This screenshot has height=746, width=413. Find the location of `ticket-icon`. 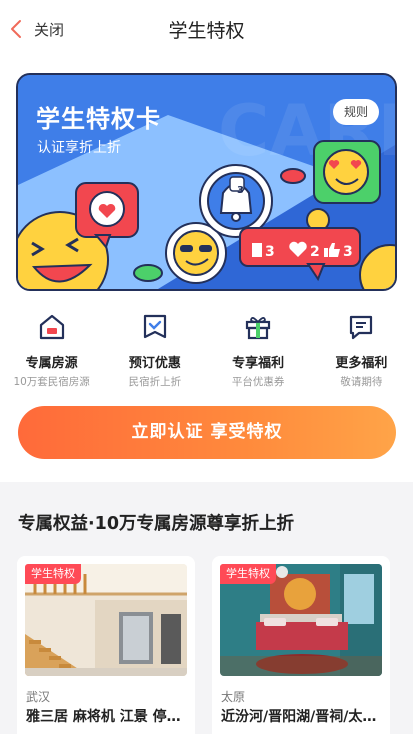

ticket-icon is located at coordinates (154, 326).